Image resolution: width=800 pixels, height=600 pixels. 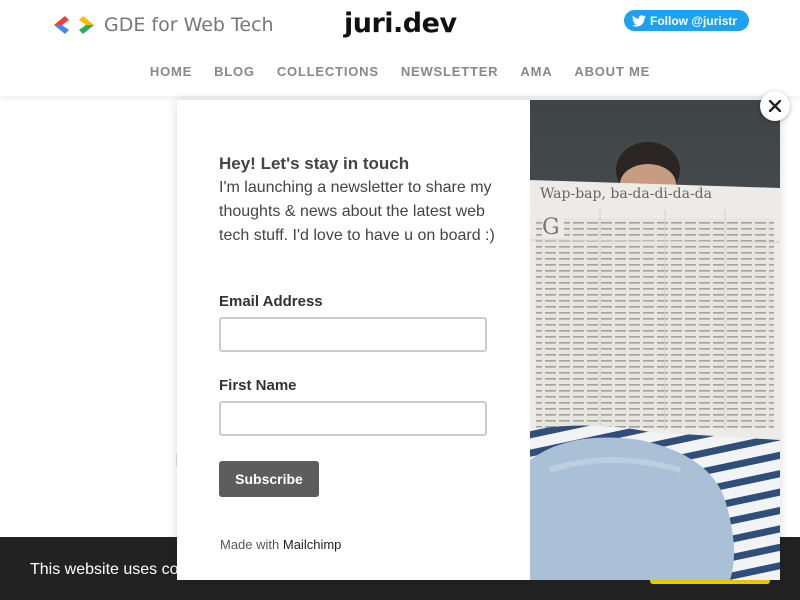 I want to click on gde-label: GDE for Web Tech, so click(x=189, y=25).